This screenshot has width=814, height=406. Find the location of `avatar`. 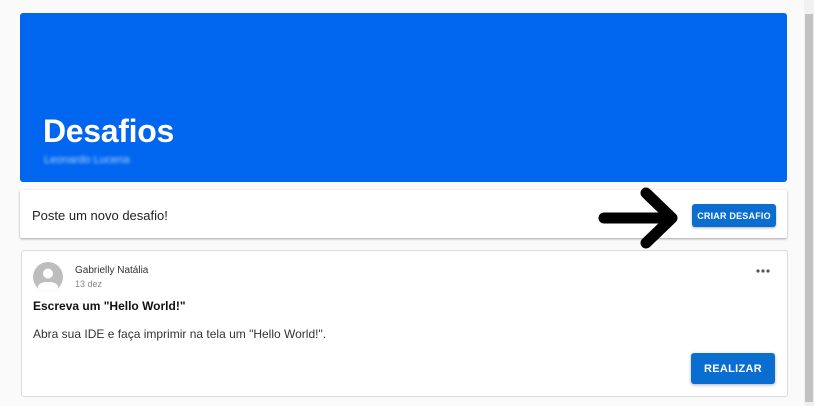

avatar is located at coordinates (48, 277).